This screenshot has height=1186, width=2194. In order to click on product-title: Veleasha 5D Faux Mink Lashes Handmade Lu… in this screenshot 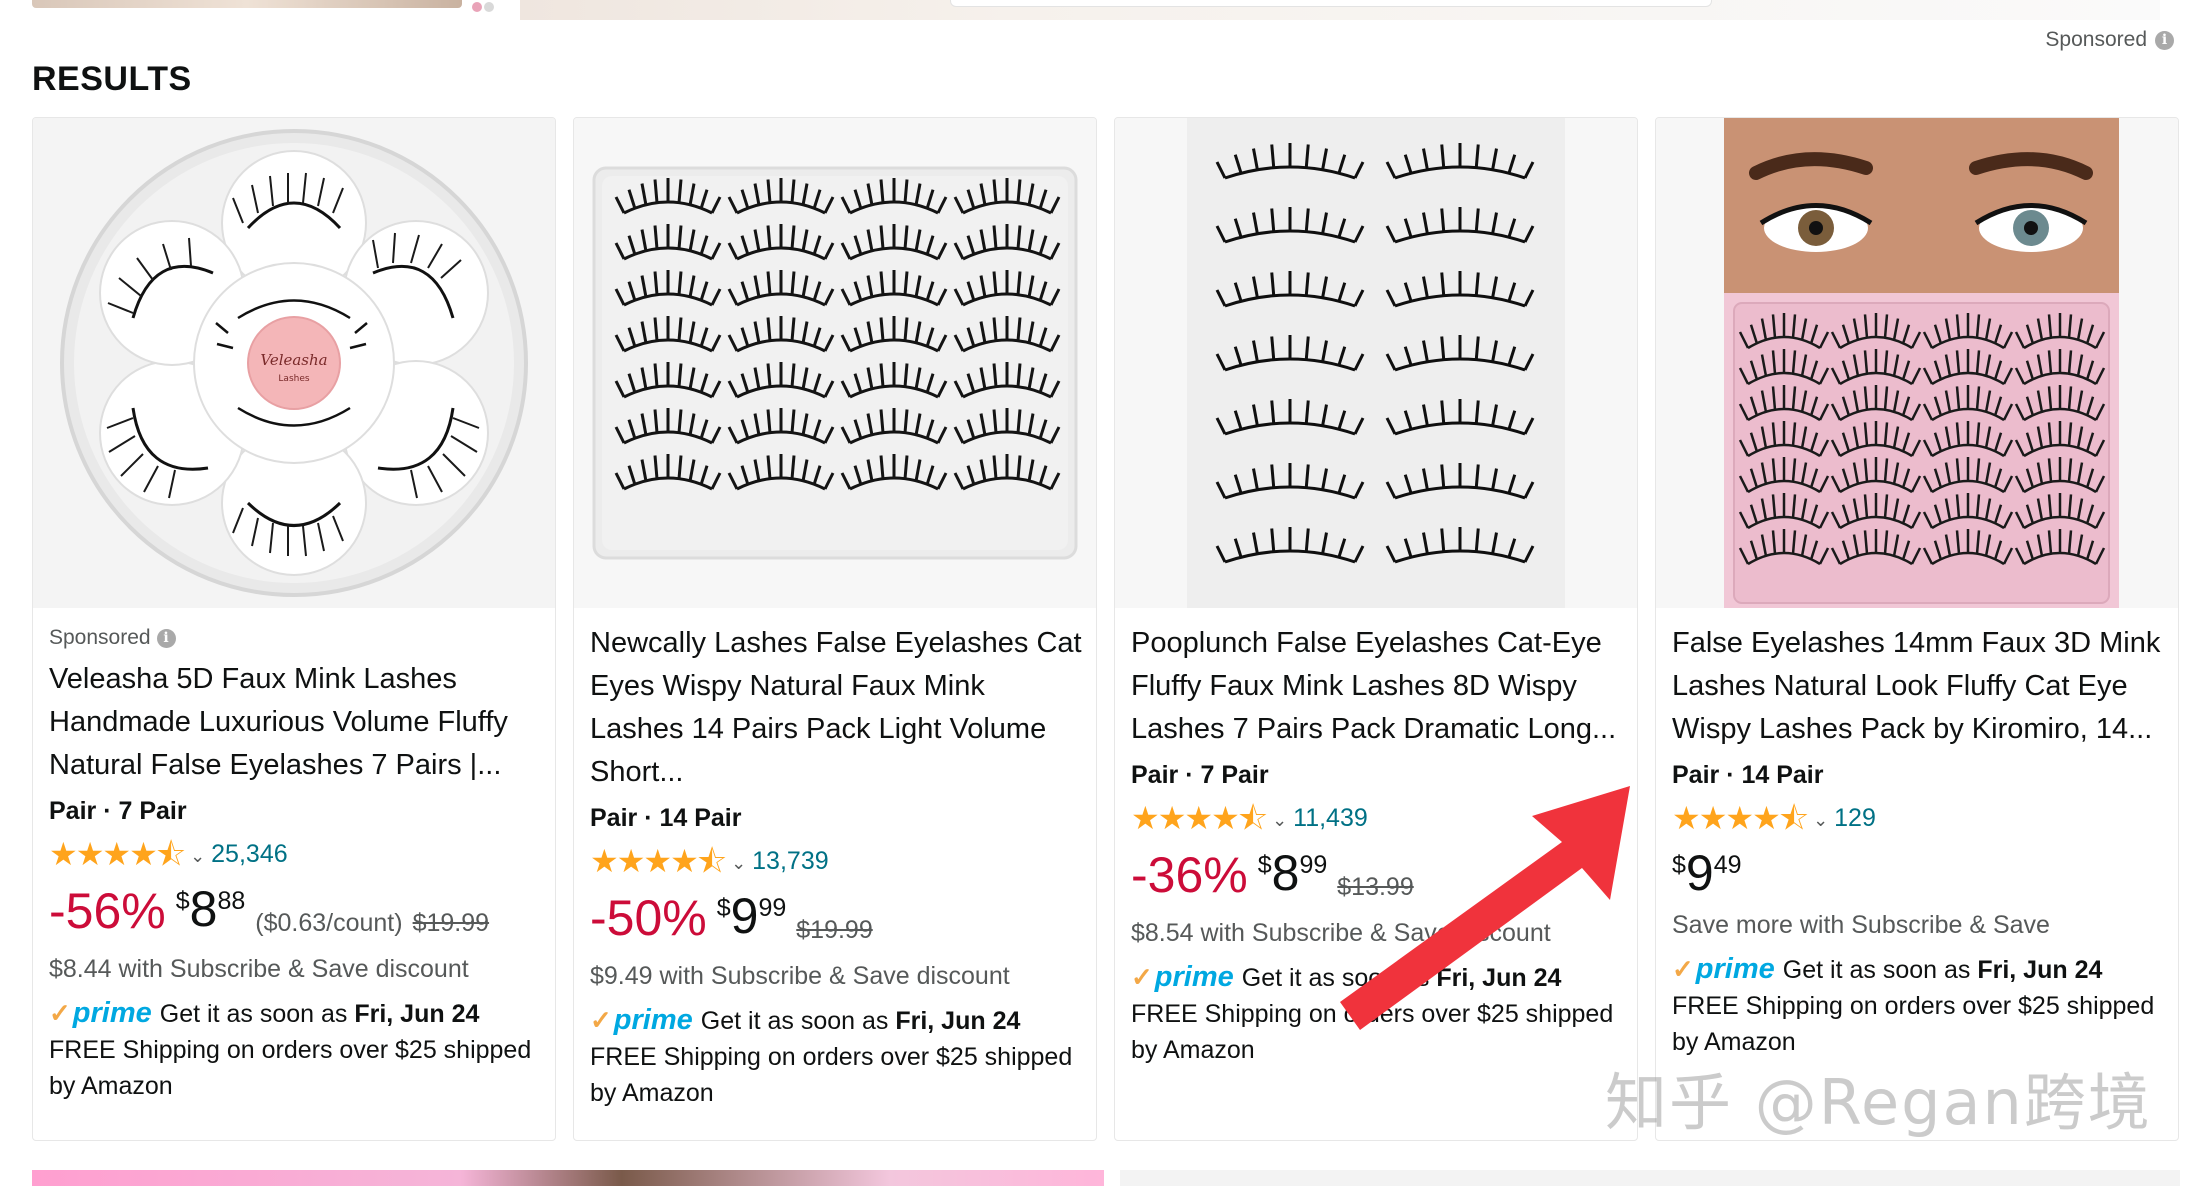, I will do `click(296, 722)`.